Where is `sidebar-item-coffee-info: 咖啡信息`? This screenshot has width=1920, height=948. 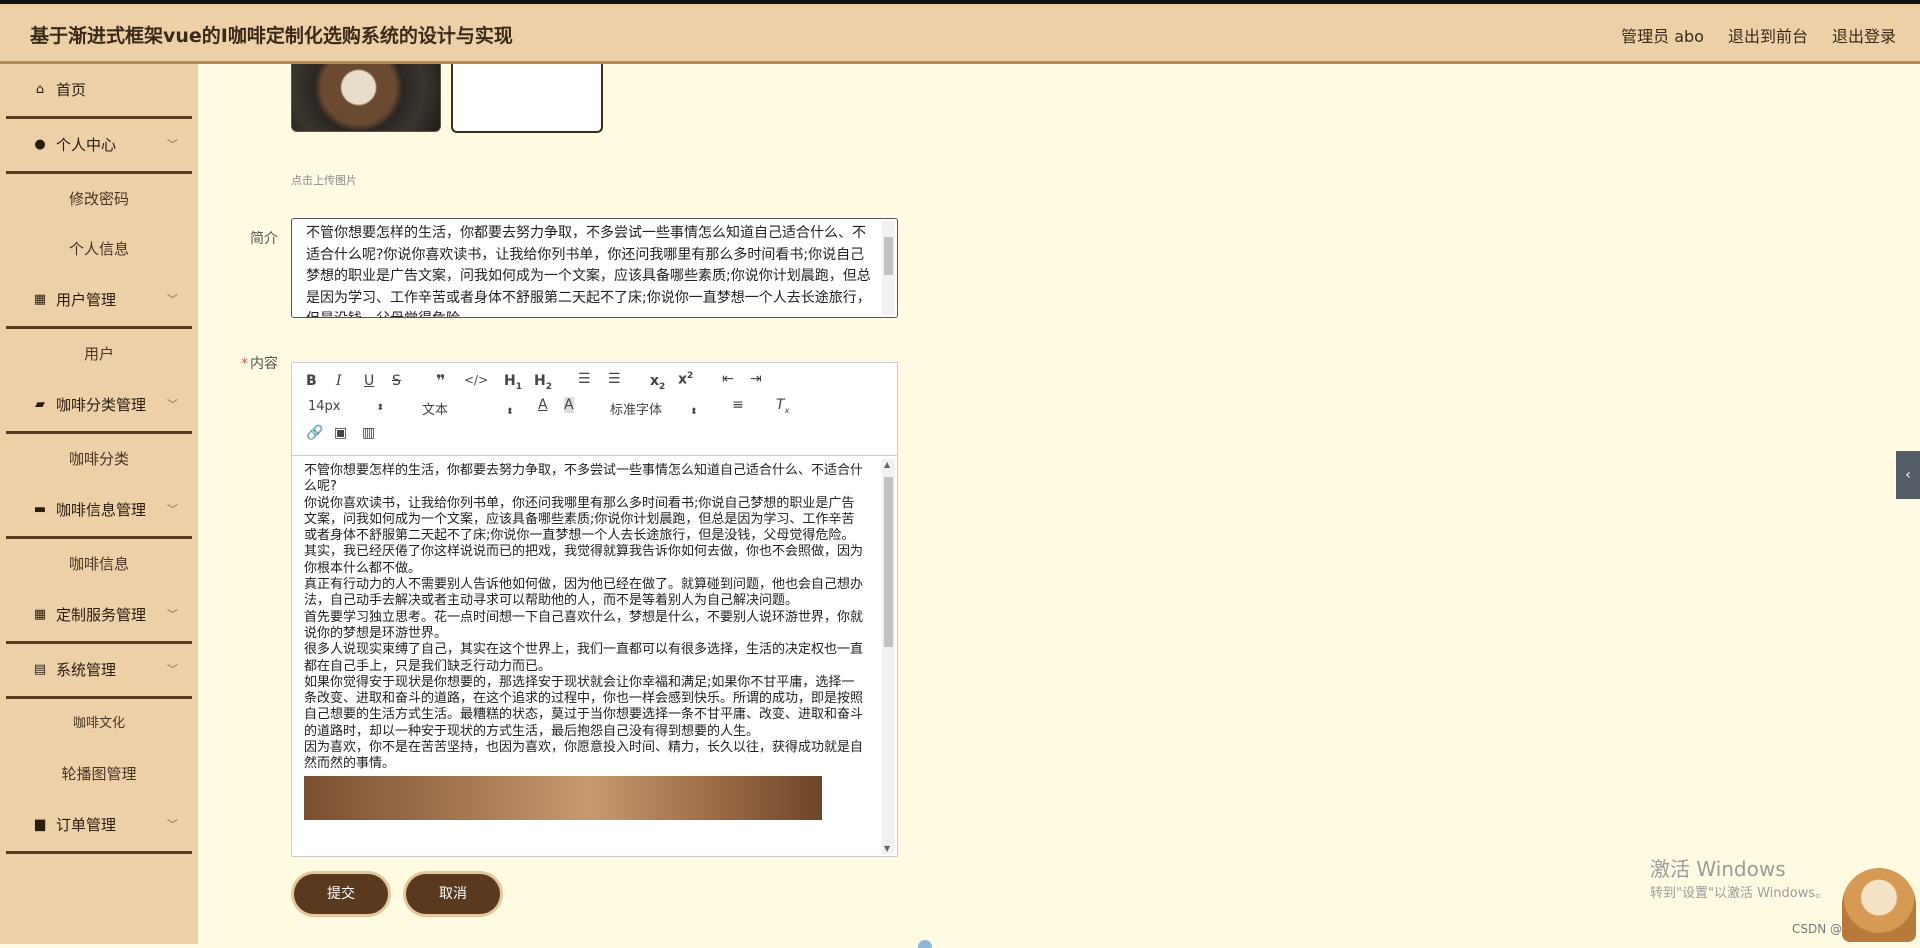
sidebar-item-coffee-info: 咖啡信息 is located at coordinates (99, 564).